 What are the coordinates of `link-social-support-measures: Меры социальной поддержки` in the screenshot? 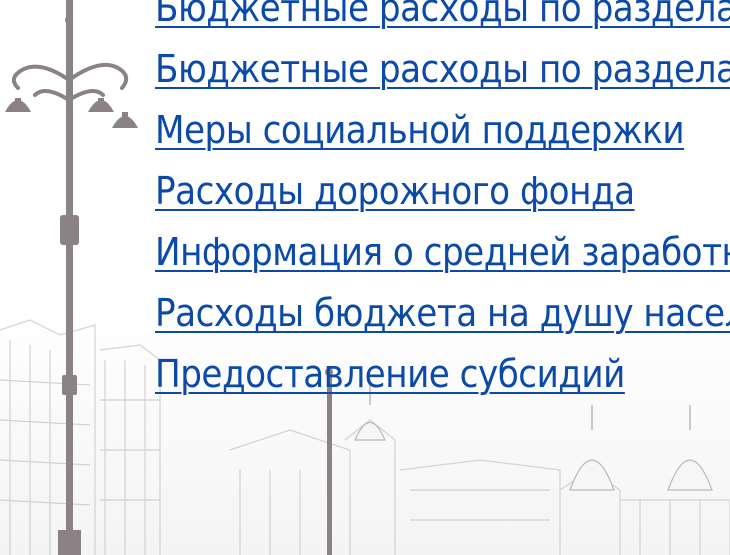 It's located at (420, 130).